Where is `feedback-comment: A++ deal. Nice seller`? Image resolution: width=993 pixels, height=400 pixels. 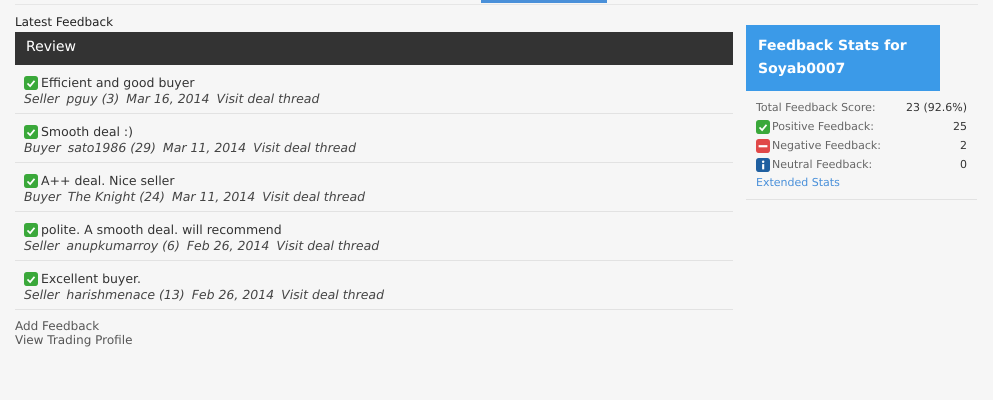
feedback-comment: A++ deal. Nice seller is located at coordinates (108, 180).